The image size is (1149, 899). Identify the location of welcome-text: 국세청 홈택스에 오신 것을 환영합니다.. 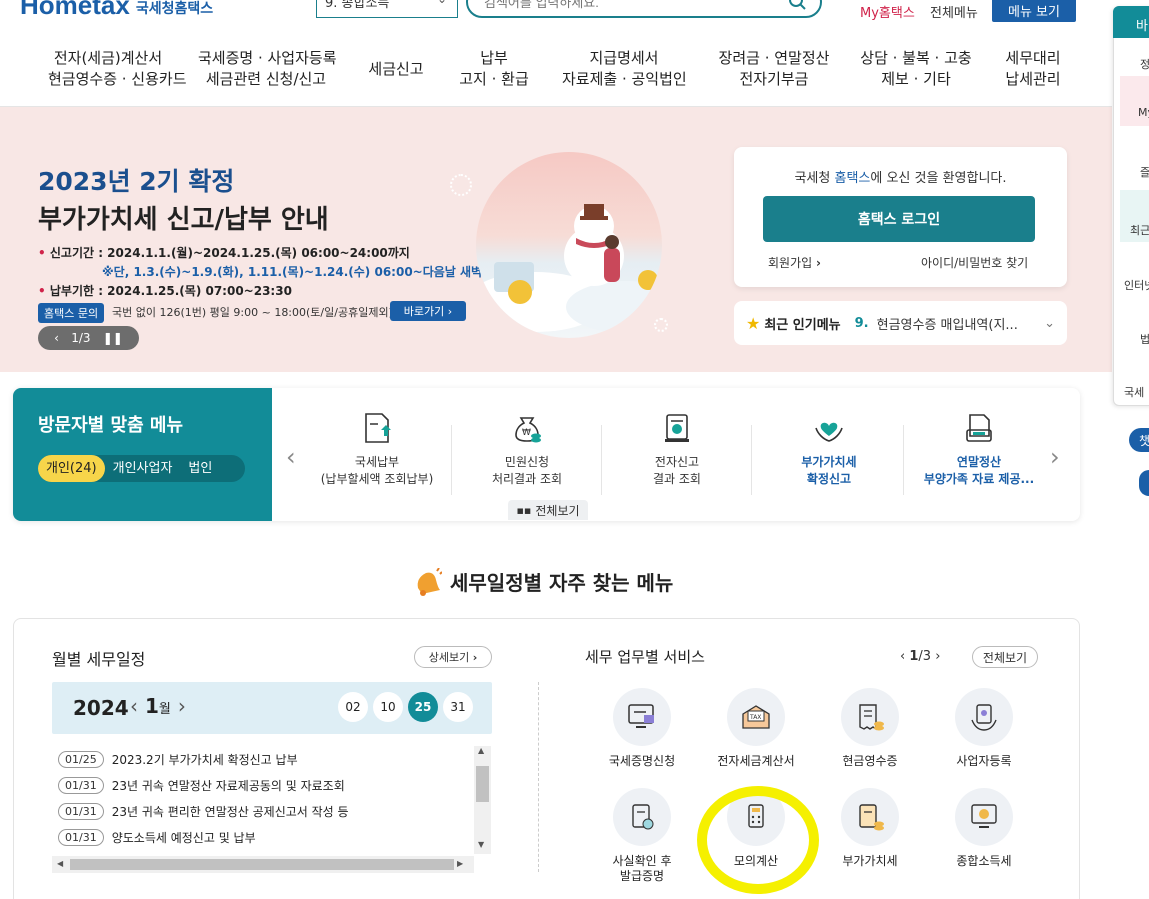
(900, 176).